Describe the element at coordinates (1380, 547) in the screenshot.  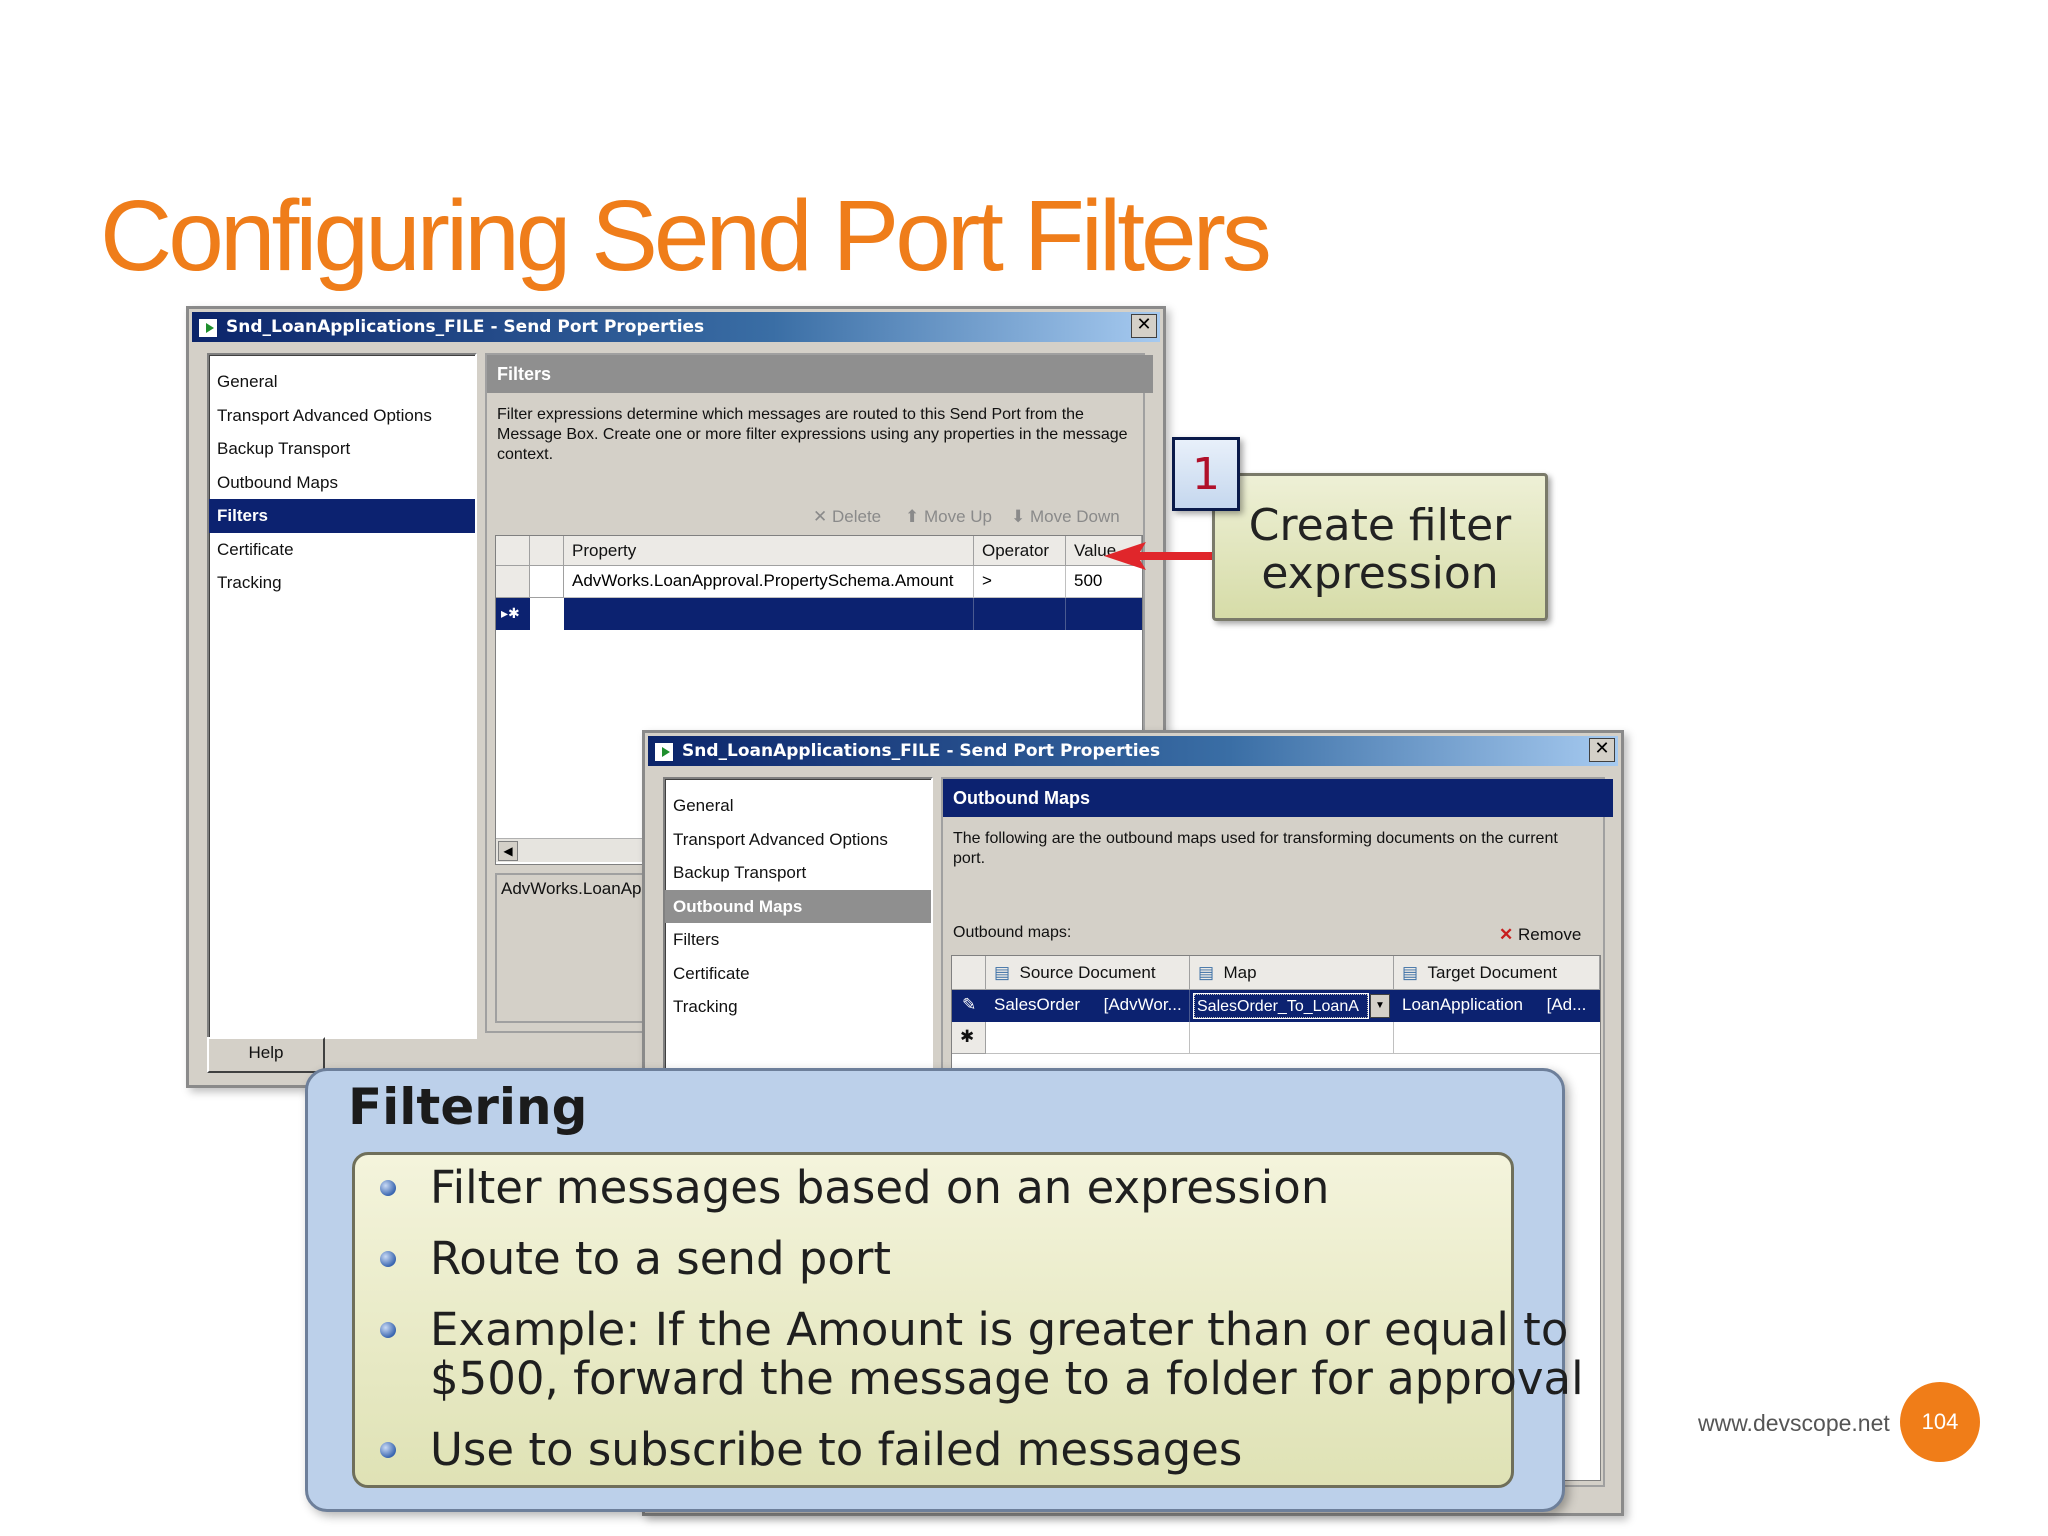
I see `callout-create-filter-expression: Create filter expression` at that location.